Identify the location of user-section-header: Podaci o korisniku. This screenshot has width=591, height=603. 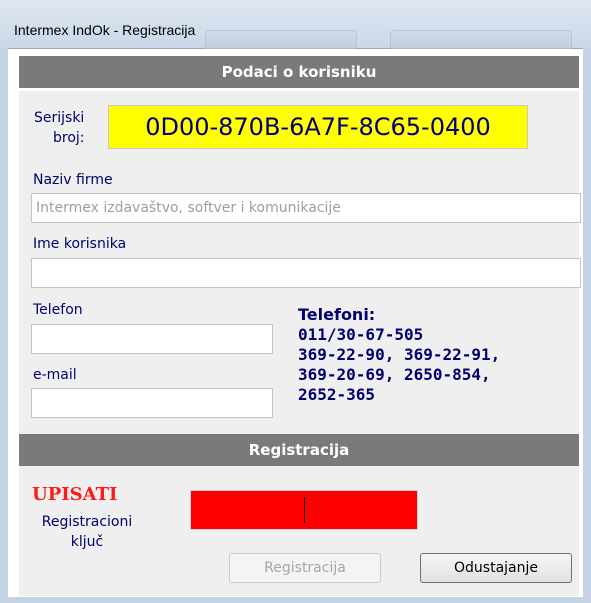
(299, 72).